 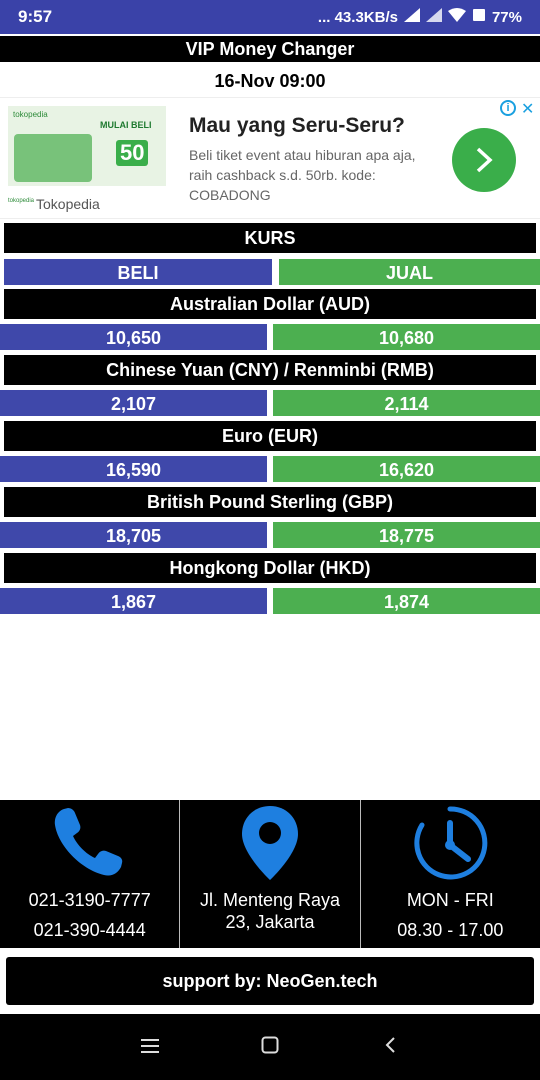 I want to click on status-time: 9:57, so click(x=35, y=16).